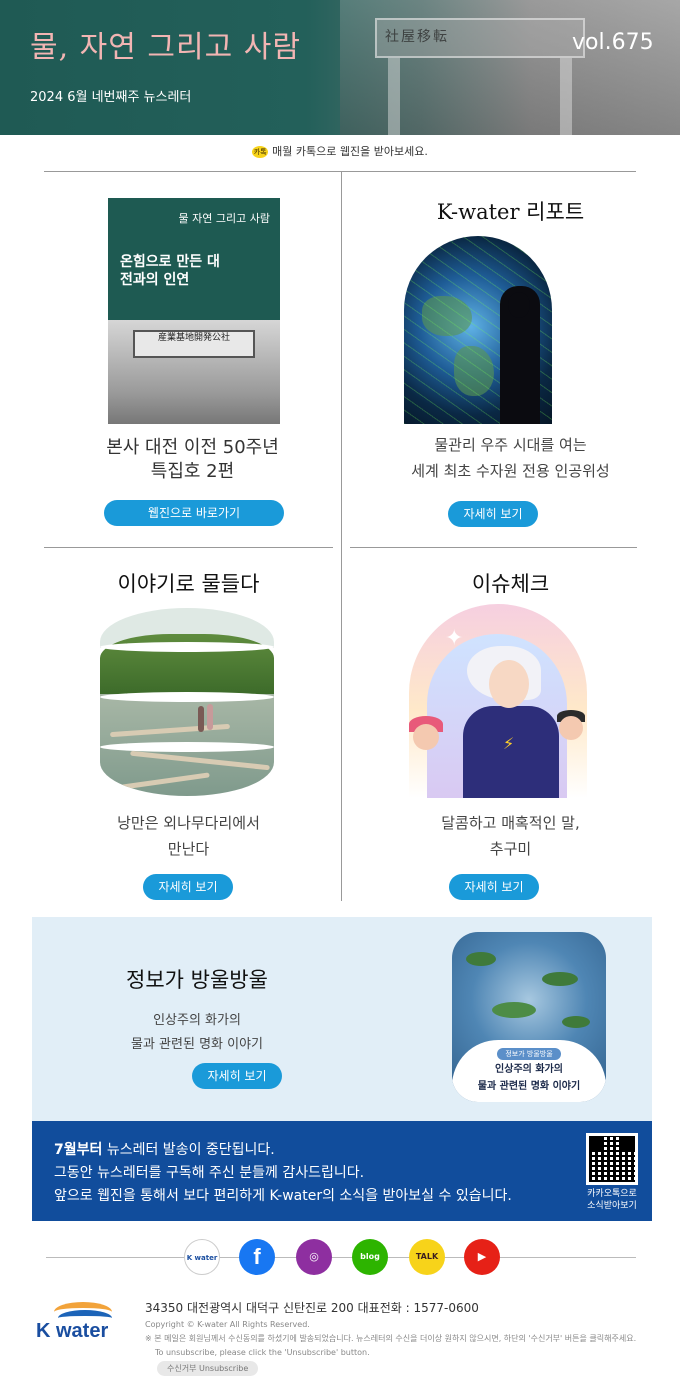  What do you see at coordinates (510, 849) in the screenshot?
I see `card-desc-line: 추구미` at bounding box center [510, 849].